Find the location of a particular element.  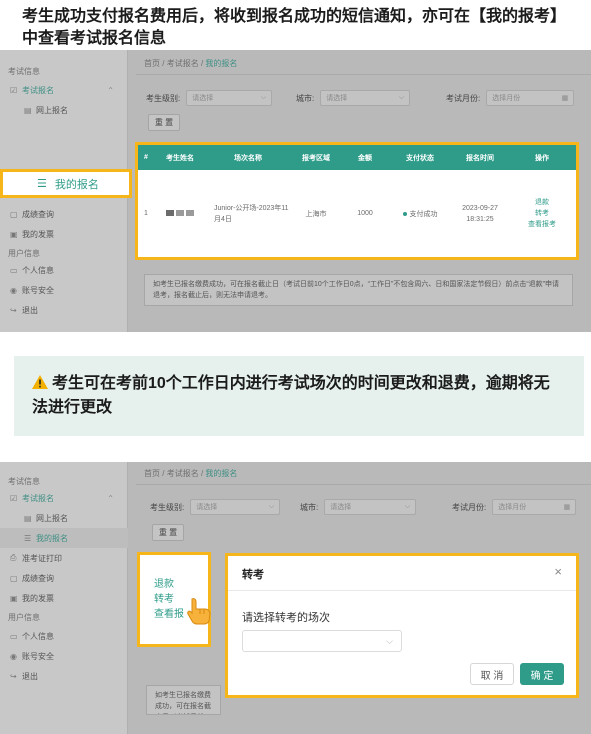

filter-level: 考生级别: 请选择 ⌵ is located at coordinates (209, 98).